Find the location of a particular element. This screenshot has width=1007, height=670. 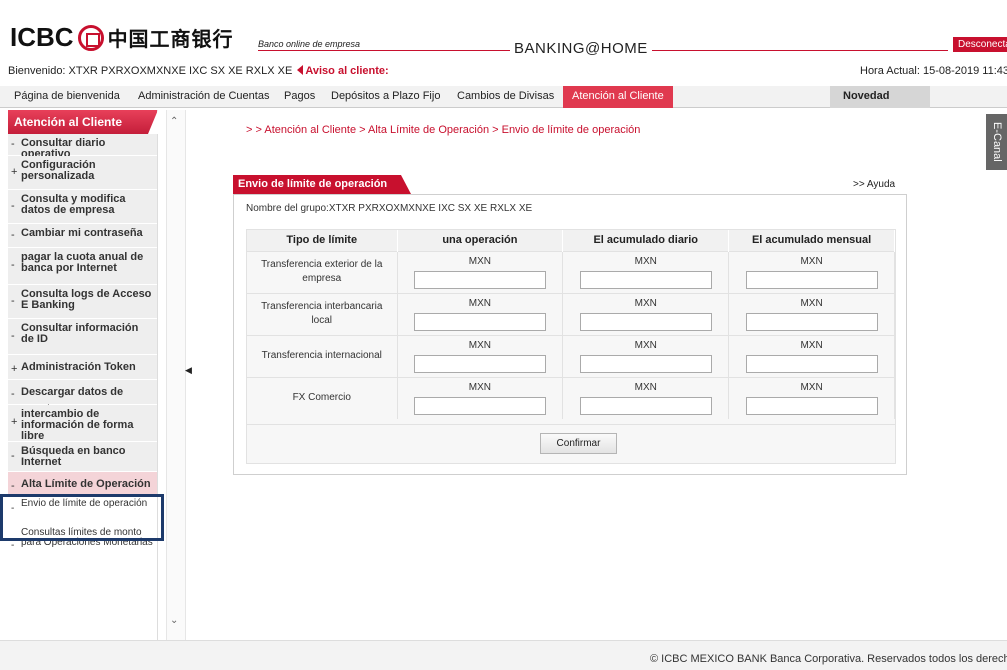

sidebar-item-operation-limit: - Alta Límite de Operación is located at coordinates (82, 484).